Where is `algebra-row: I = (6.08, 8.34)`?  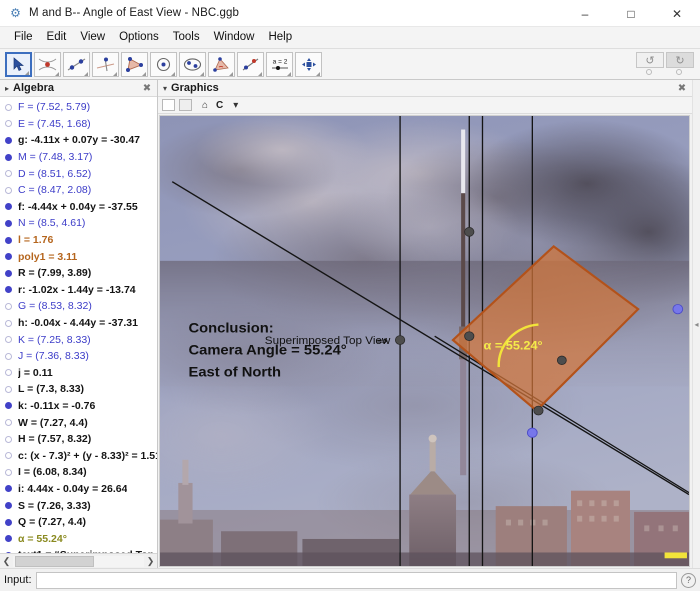
algebra-row: I = (6.08, 8.34) is located at coordinates (78, 472).